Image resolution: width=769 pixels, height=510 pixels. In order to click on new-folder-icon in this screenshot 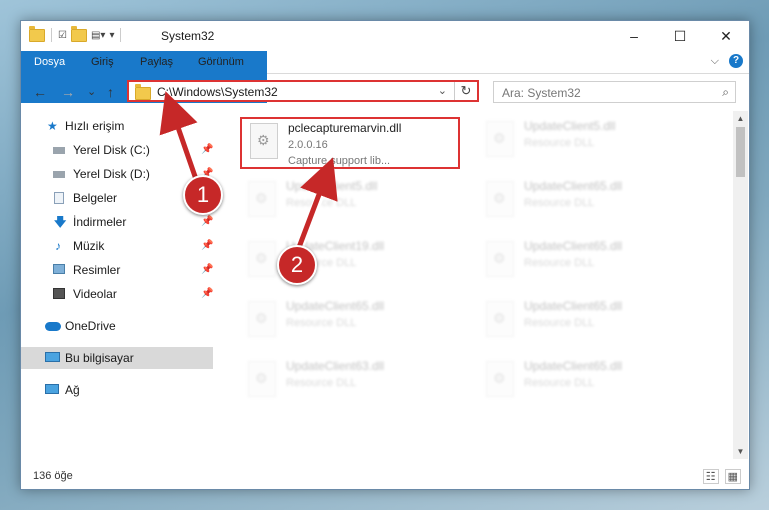, I will do `click(78, 33)`.